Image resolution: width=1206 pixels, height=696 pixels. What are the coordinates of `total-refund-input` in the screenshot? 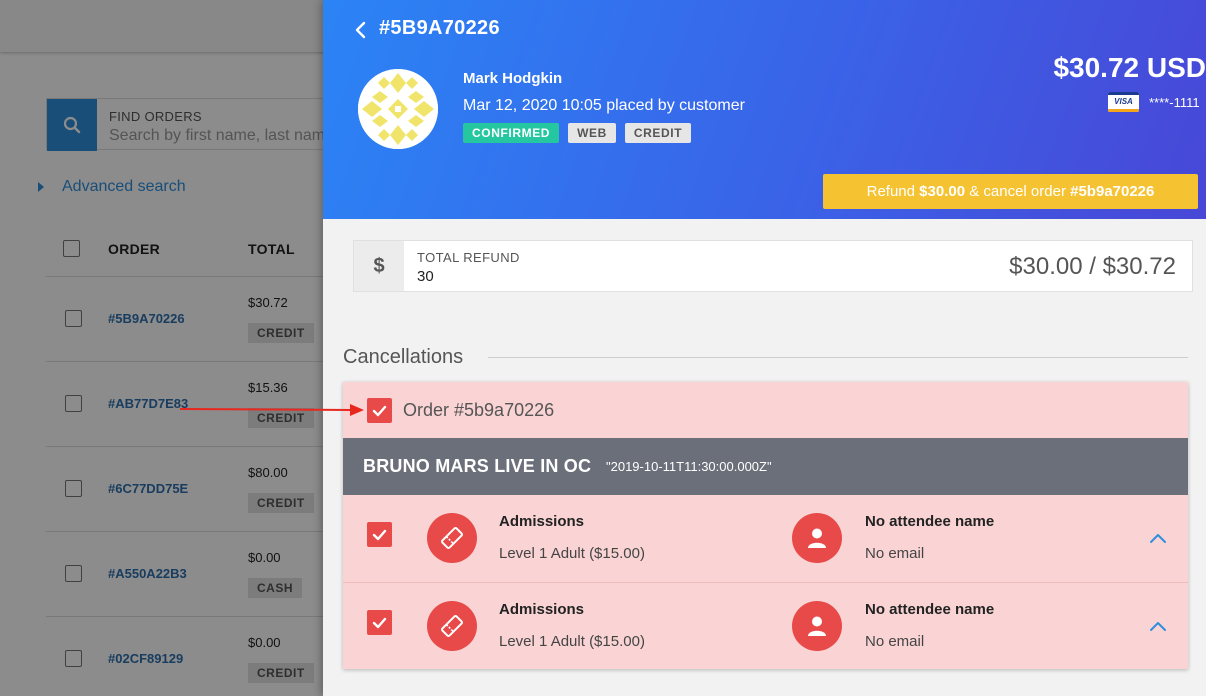 It's located at (517, 276).